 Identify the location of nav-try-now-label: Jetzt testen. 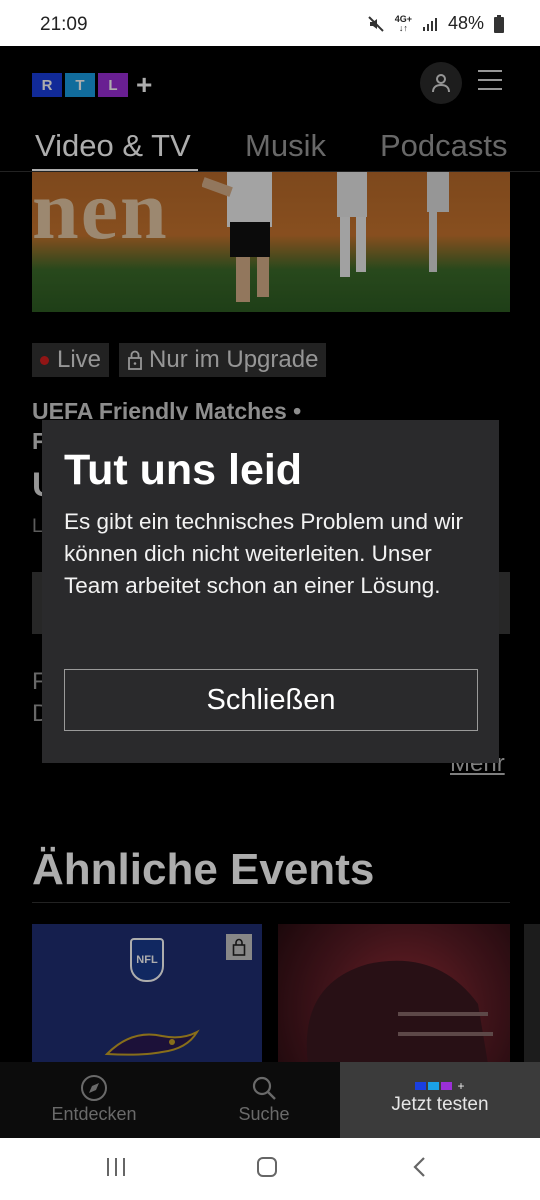
(440, 1104).